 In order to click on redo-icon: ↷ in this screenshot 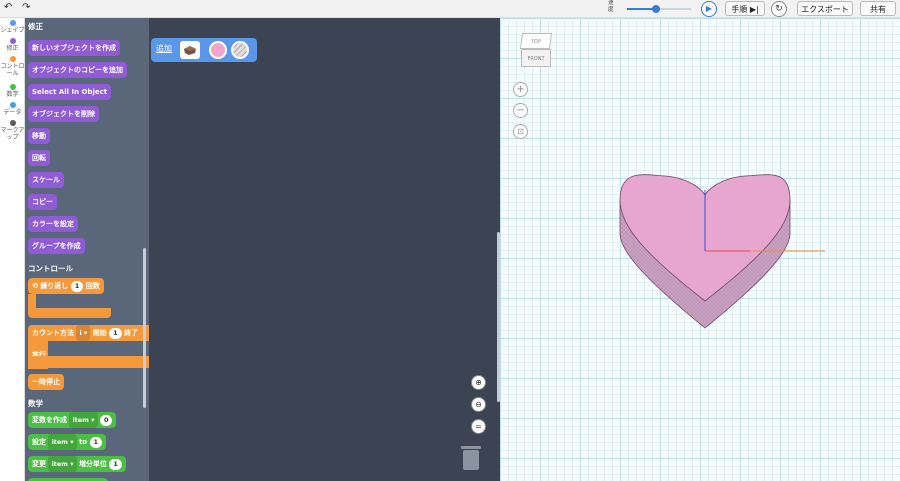, I will do `click(26, 7)`.